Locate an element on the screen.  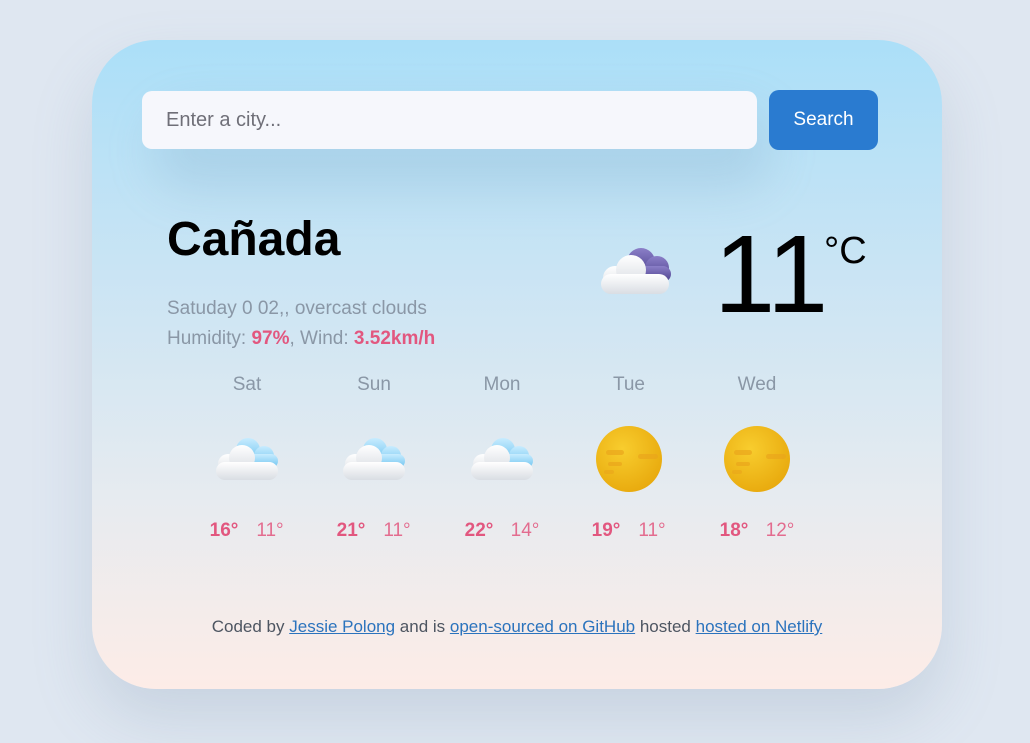
author-link: Jessie Polong is located at coordinates (342, 626).